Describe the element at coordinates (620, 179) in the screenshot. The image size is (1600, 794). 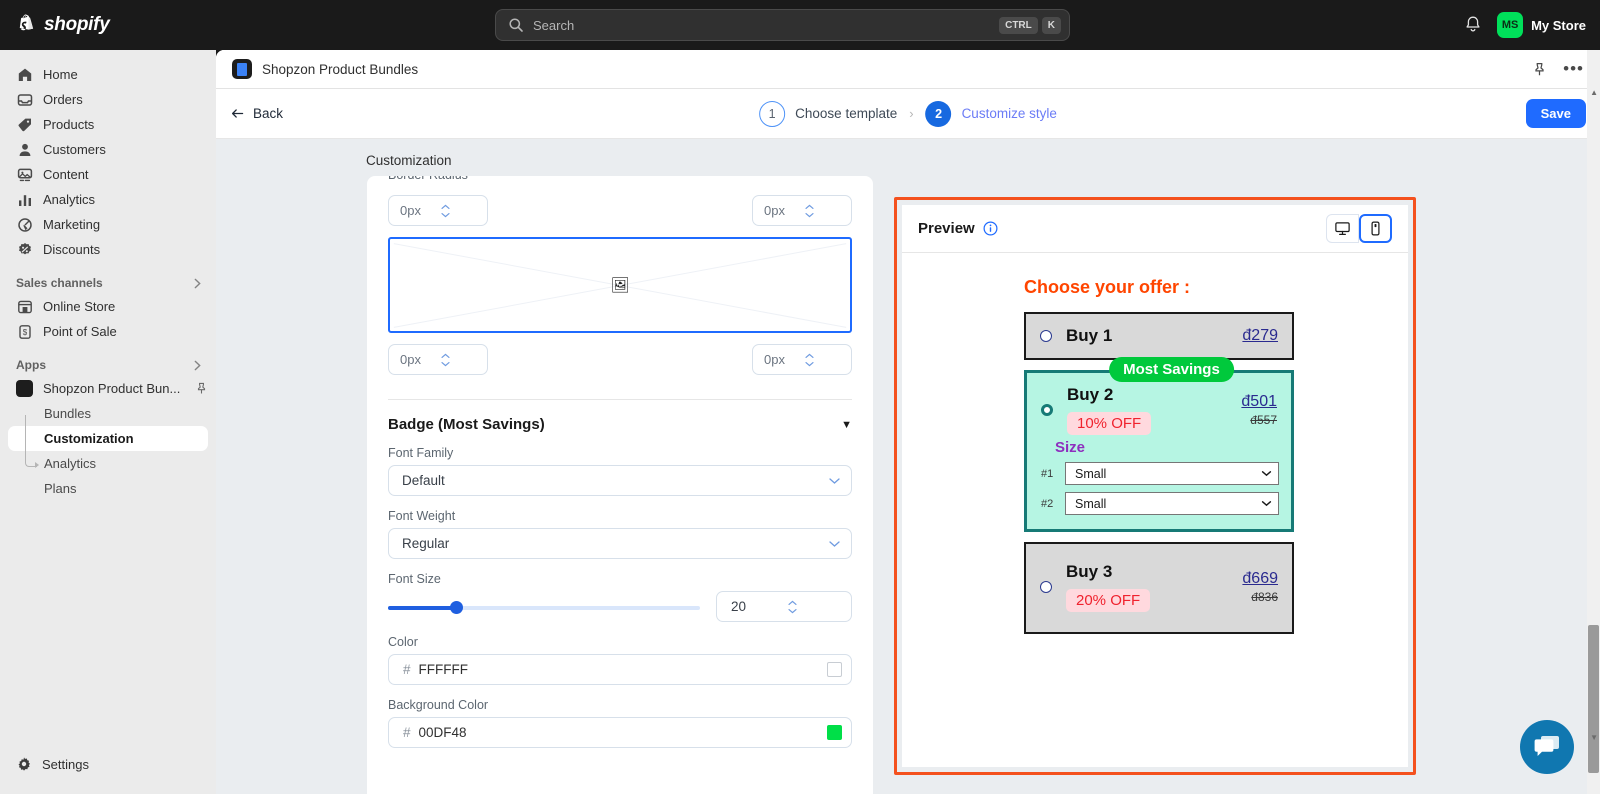
I see `border-radius-label: Border Radius` at that location.